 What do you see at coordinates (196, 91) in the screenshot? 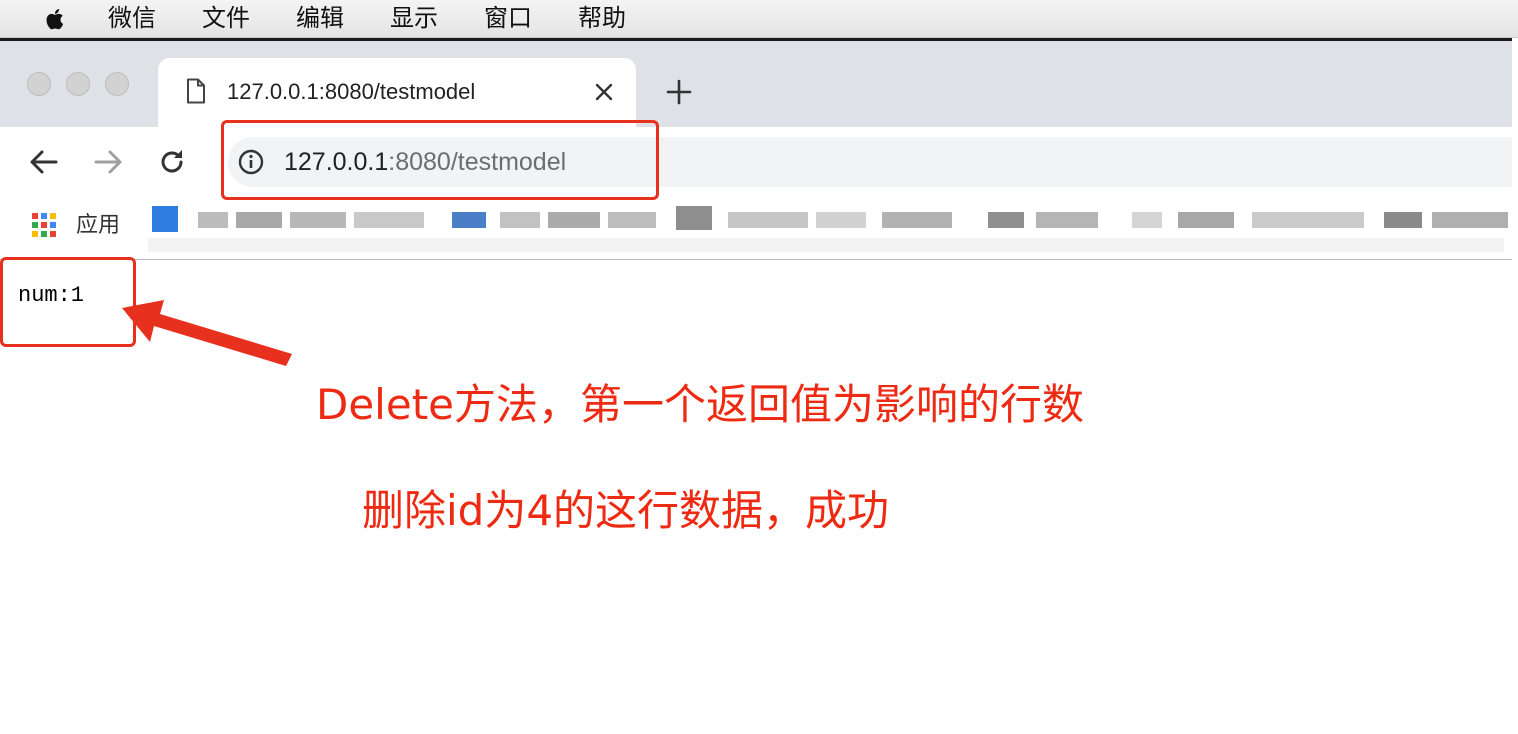
I see `document-icon` at bounding box center [196, 91].